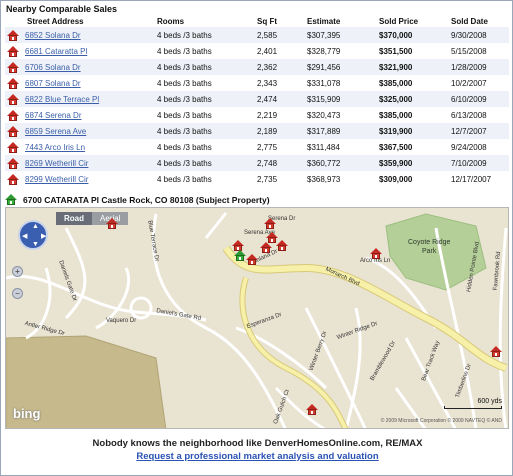 Image resolution: width=513 pixels, height=476 pixels. I want to click on sqft-cell: 2,735, so click(280, 179).